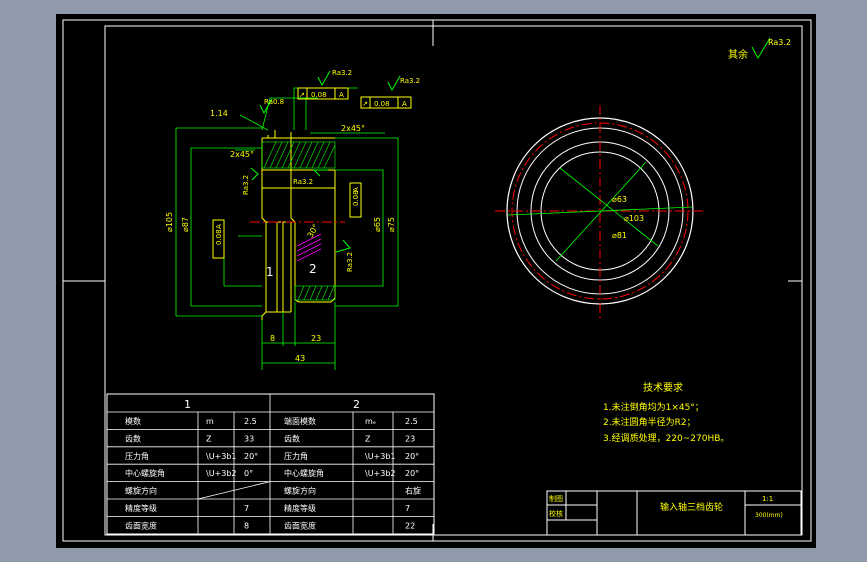  What do you see at coordinates (619, 235) in the screenshot?
I see `circle-d3-label: ⌀81` at bounding box center [619, 235].